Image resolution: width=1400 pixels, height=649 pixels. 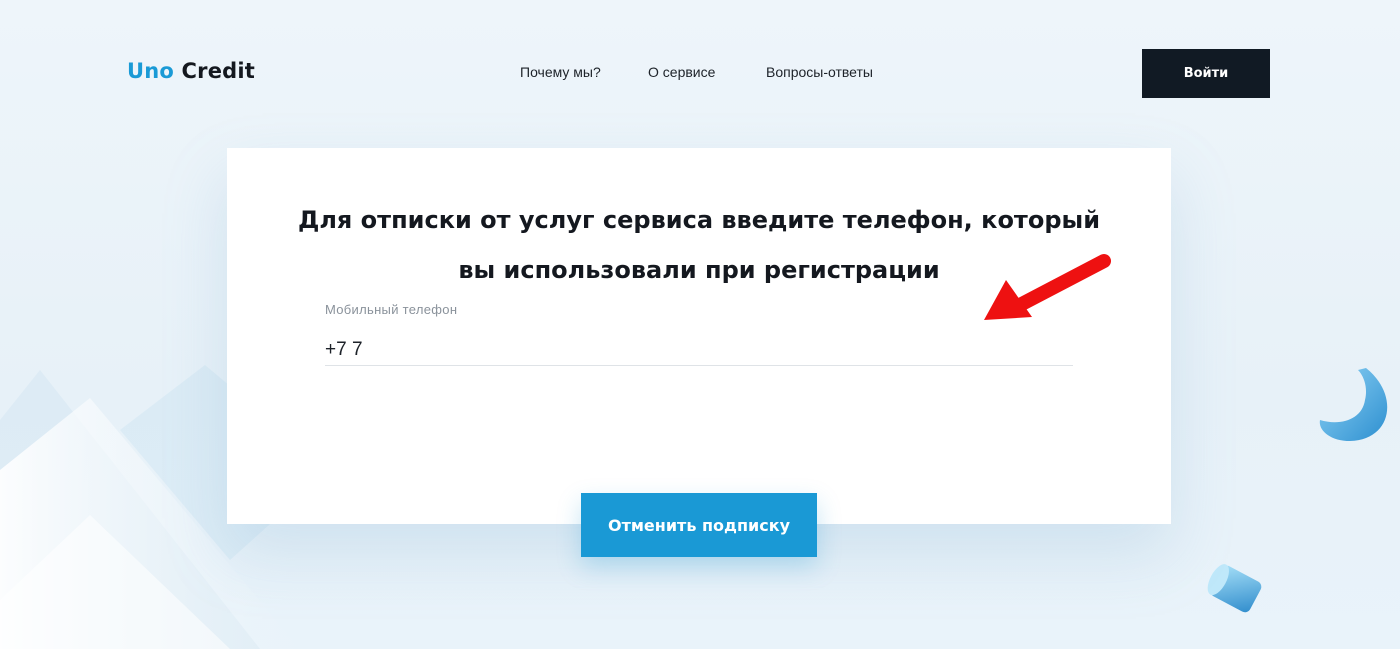 What do you see at coordinates (699, 270) in the screenshot?
I see `title-line-2: вы использовали при регистрации` at bounding box center [699, 270].